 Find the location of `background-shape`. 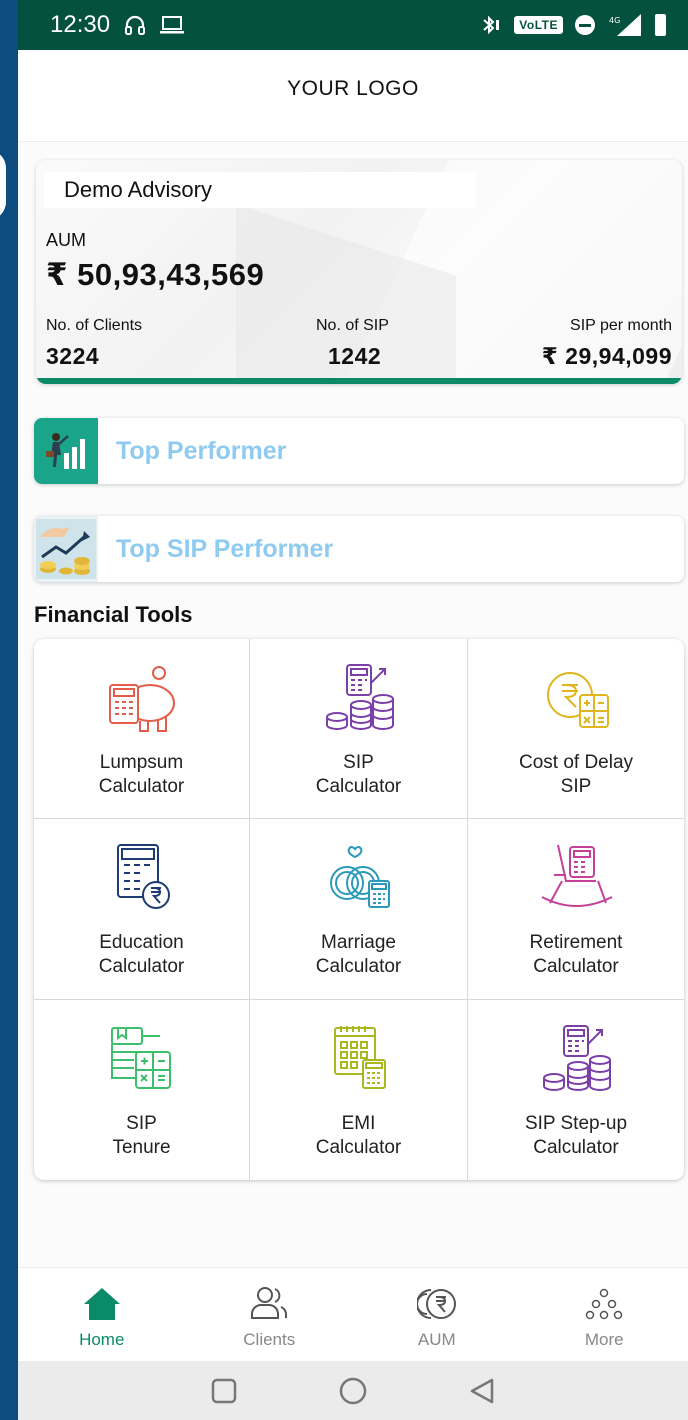

background-shape is located at coordinates (3, 185).